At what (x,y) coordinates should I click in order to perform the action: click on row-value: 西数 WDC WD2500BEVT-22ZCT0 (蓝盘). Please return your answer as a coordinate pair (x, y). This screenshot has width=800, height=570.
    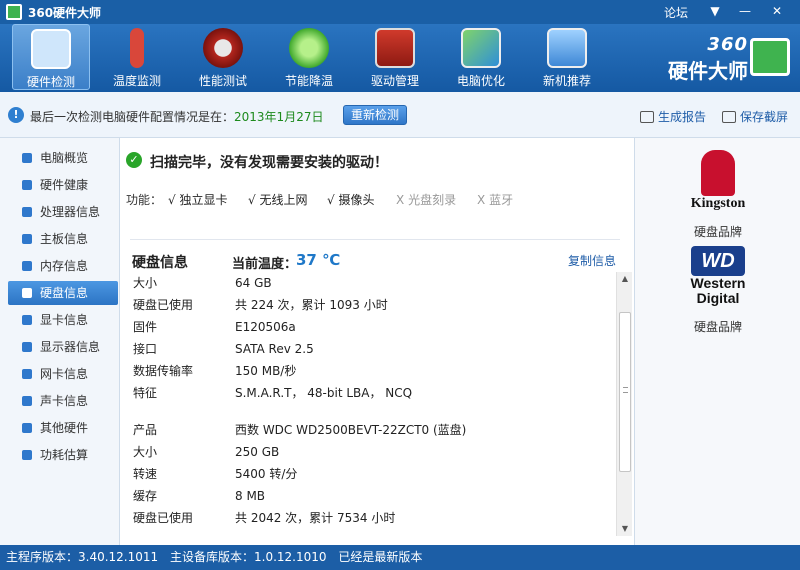
    Looking at the image, I should click on (351, 430).